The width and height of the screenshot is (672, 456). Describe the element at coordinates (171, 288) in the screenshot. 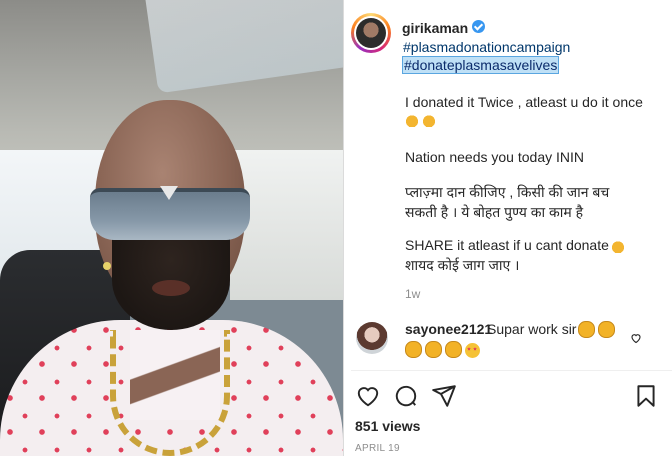

I see `person-mouth` at that location.